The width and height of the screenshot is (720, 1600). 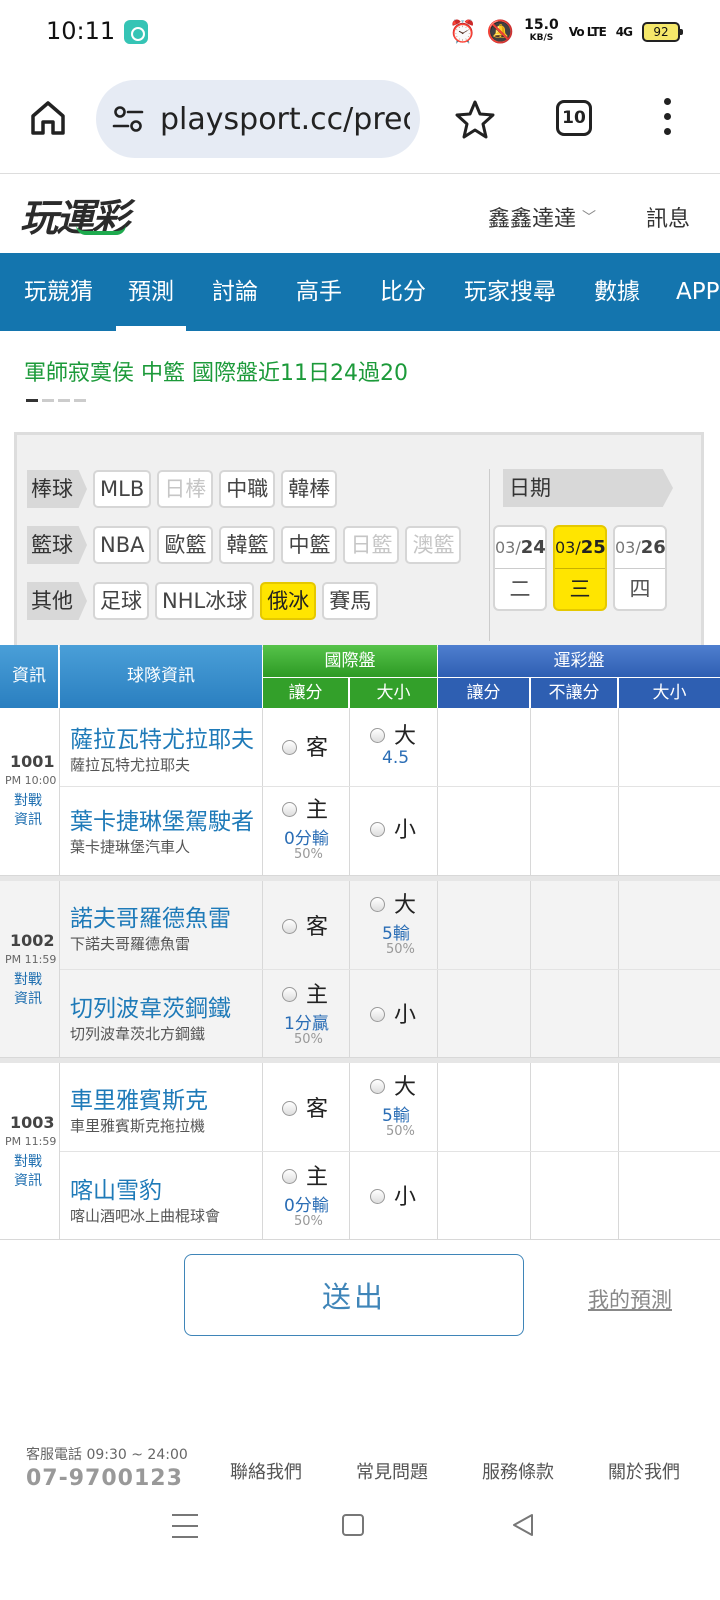 What do you see at coordinates (104, 1477) in the screenshot?
I see `hotline-number: 07-9700123` at bounding box center [104, 1477].